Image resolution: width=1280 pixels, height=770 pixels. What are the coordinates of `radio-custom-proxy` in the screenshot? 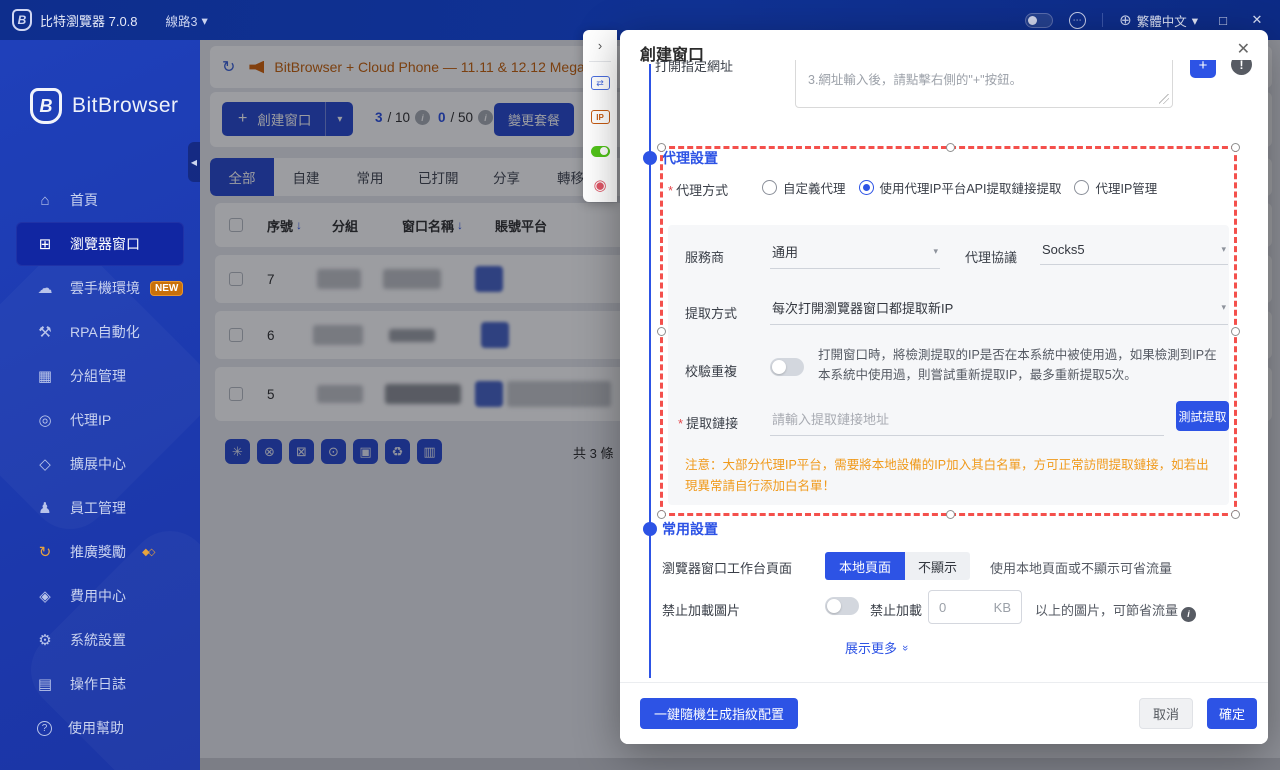 It's located at (769, 187).